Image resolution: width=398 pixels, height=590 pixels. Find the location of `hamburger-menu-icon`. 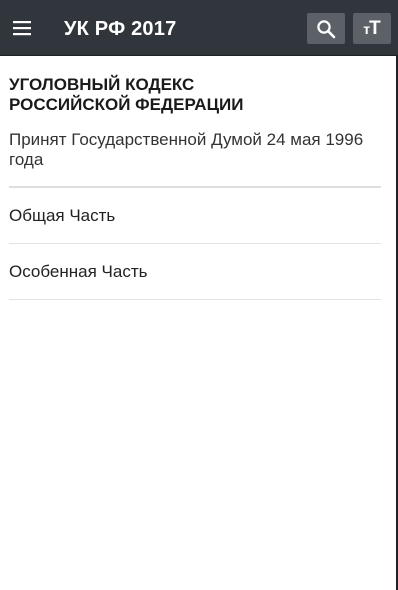

hamburger-menu-icon is located at coordinates (22, 28).